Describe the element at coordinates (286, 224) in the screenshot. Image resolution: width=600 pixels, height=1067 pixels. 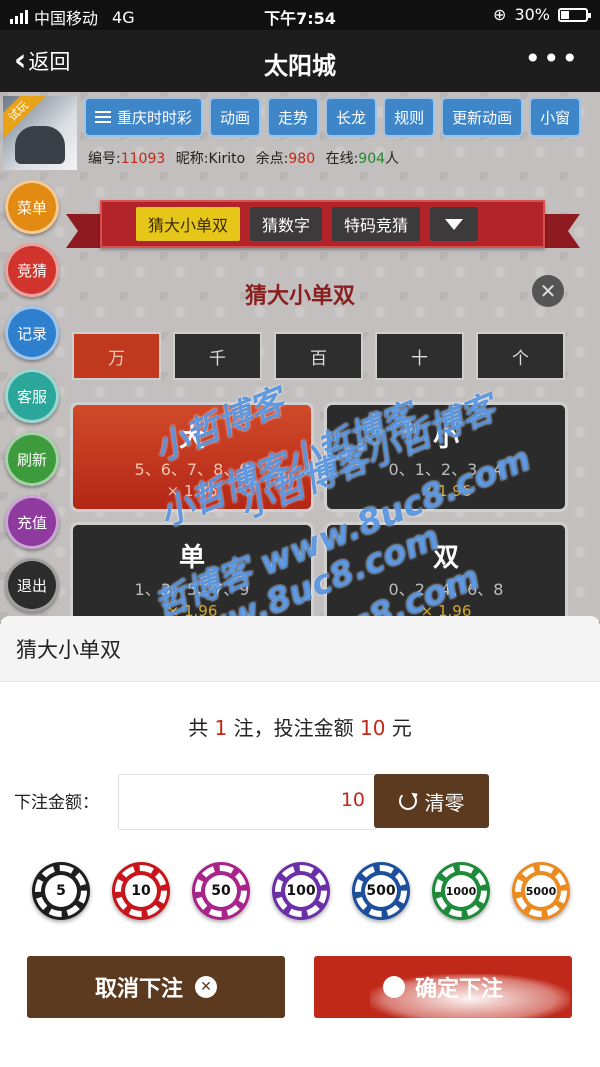
I see `tab-guess-number: 猜数字` at that location.